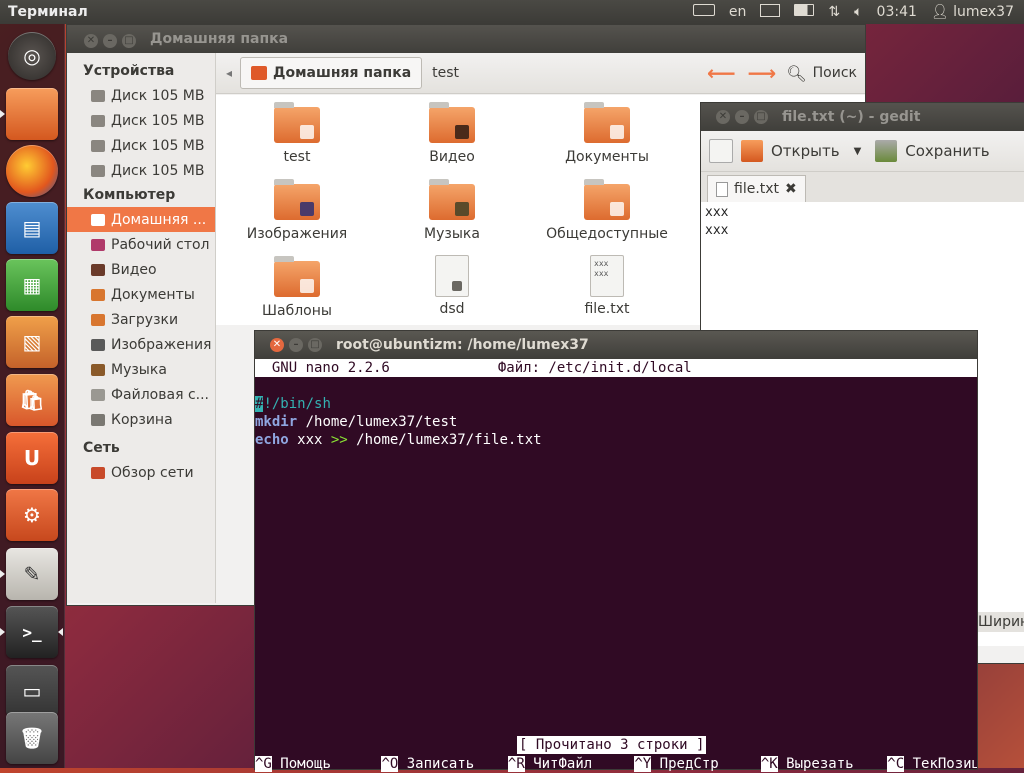  Describe the element at coordinates (643, 764) in the screenshot. I see `shortcut-key: ^Y` at that location.